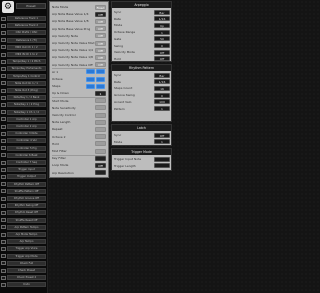 This screenshot has width=320, height=293. I want to click on sidebar-item: Arp Mode Tempo, so click(23, 234).